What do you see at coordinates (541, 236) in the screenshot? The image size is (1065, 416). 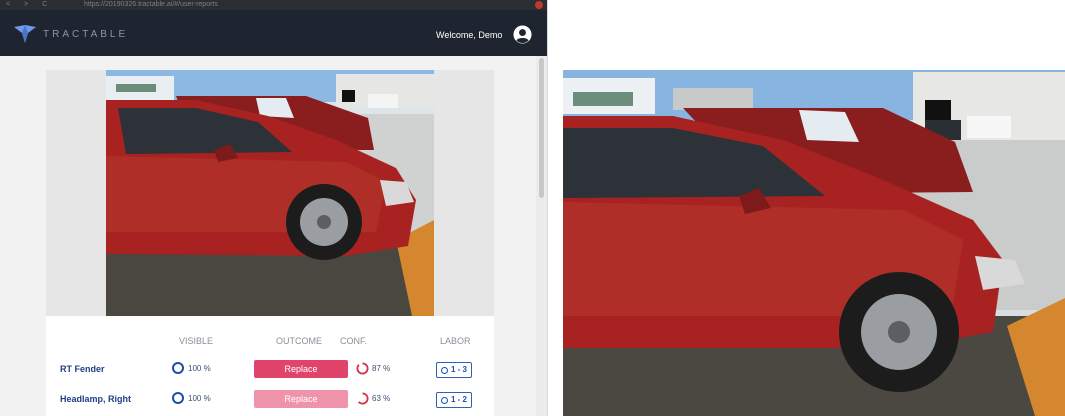 I see `vertical-scrollbar` at bounding box center [541, 236].